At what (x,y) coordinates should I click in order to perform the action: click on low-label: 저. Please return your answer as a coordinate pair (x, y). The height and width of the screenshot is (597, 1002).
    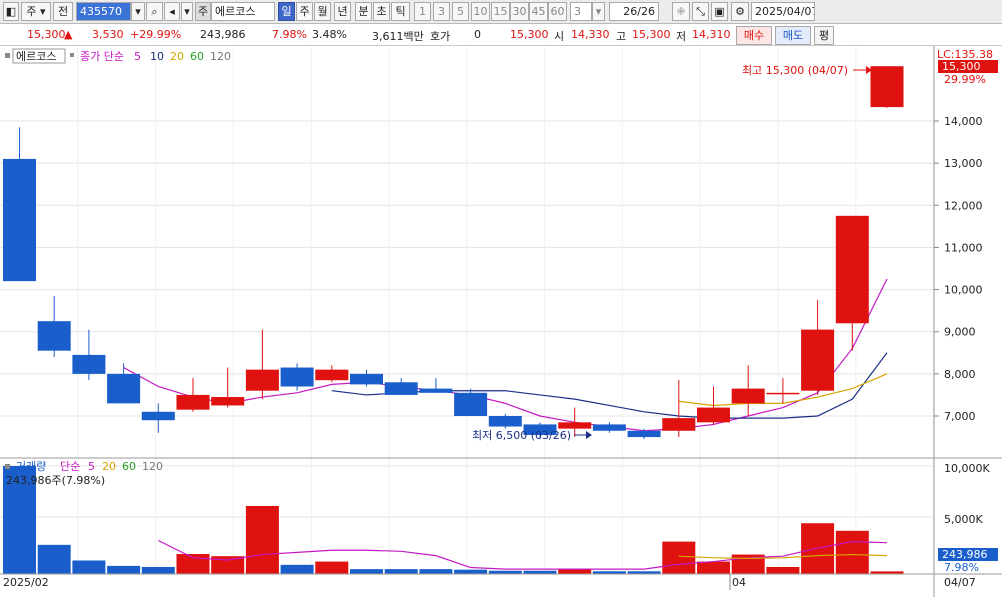
    Looking at the image, I should click on (681, 36).